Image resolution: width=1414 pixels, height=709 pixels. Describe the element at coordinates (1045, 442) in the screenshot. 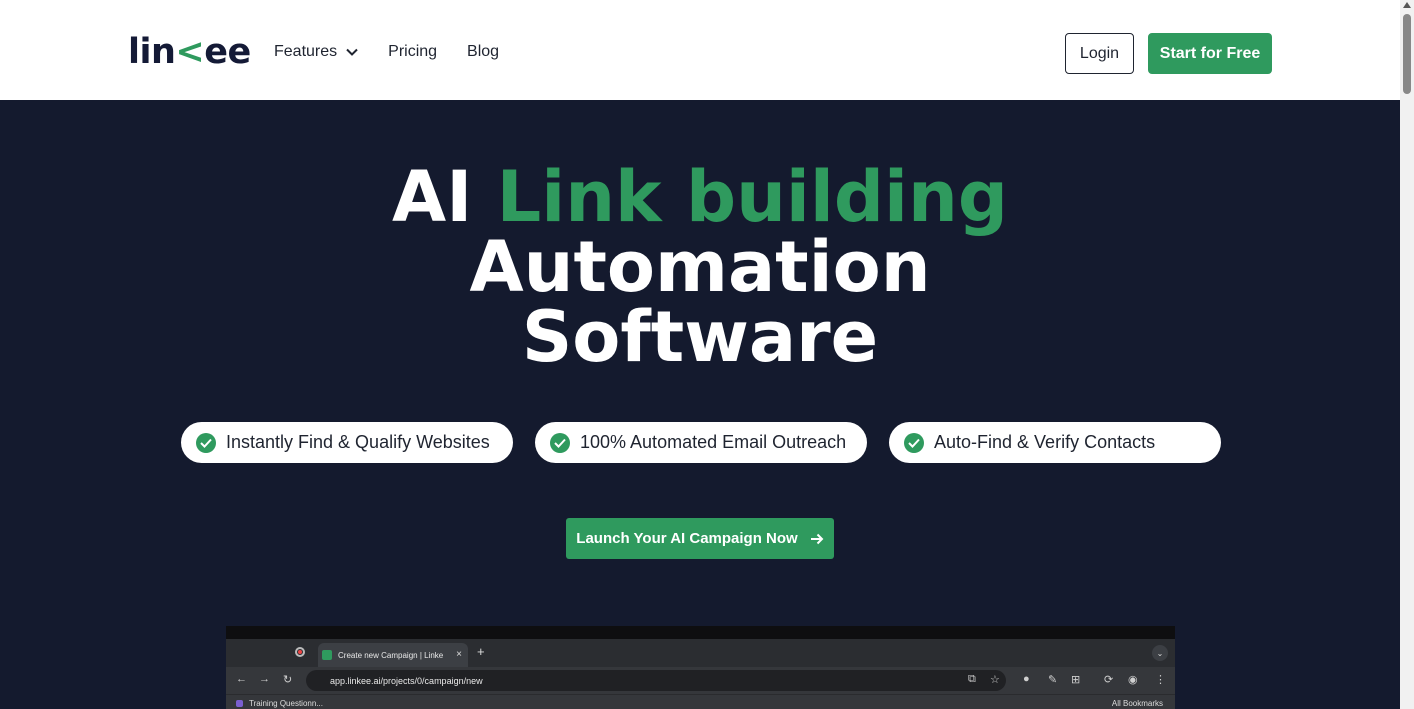

I see `feature-pill-label: Auto-Find & Verify Contacts` at that location.